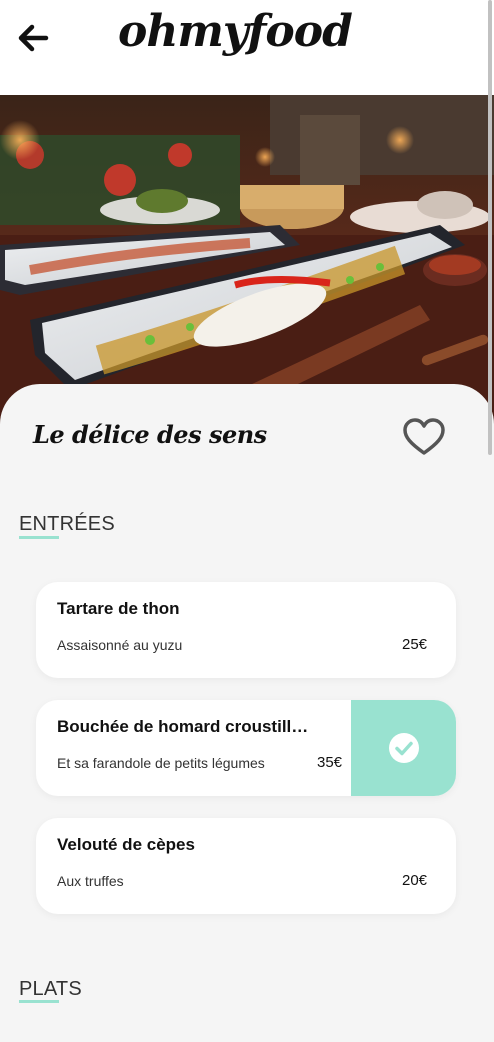 This screenshot has width=494, height=1042. Describe the element at coordinates (246, 630) in the screenshot. I see `dish-card-tartare: Tartare de thon Assaisonné au yuzu 25€` at that location.